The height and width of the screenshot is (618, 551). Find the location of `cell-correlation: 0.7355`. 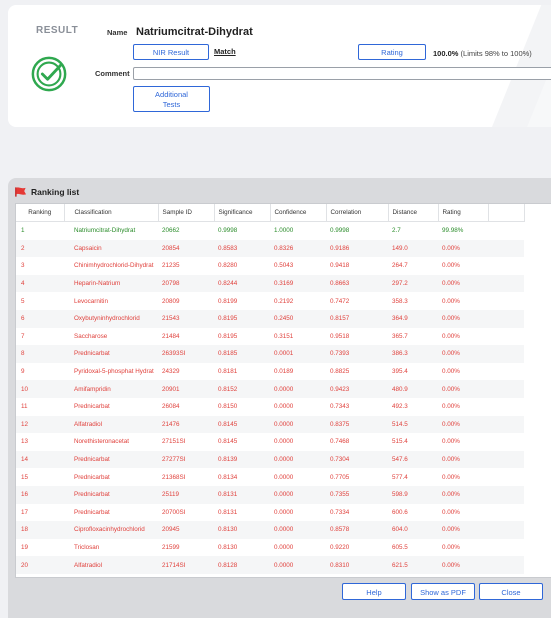

cell-correlation: 0.7355 is located at coordinates (357, 494).